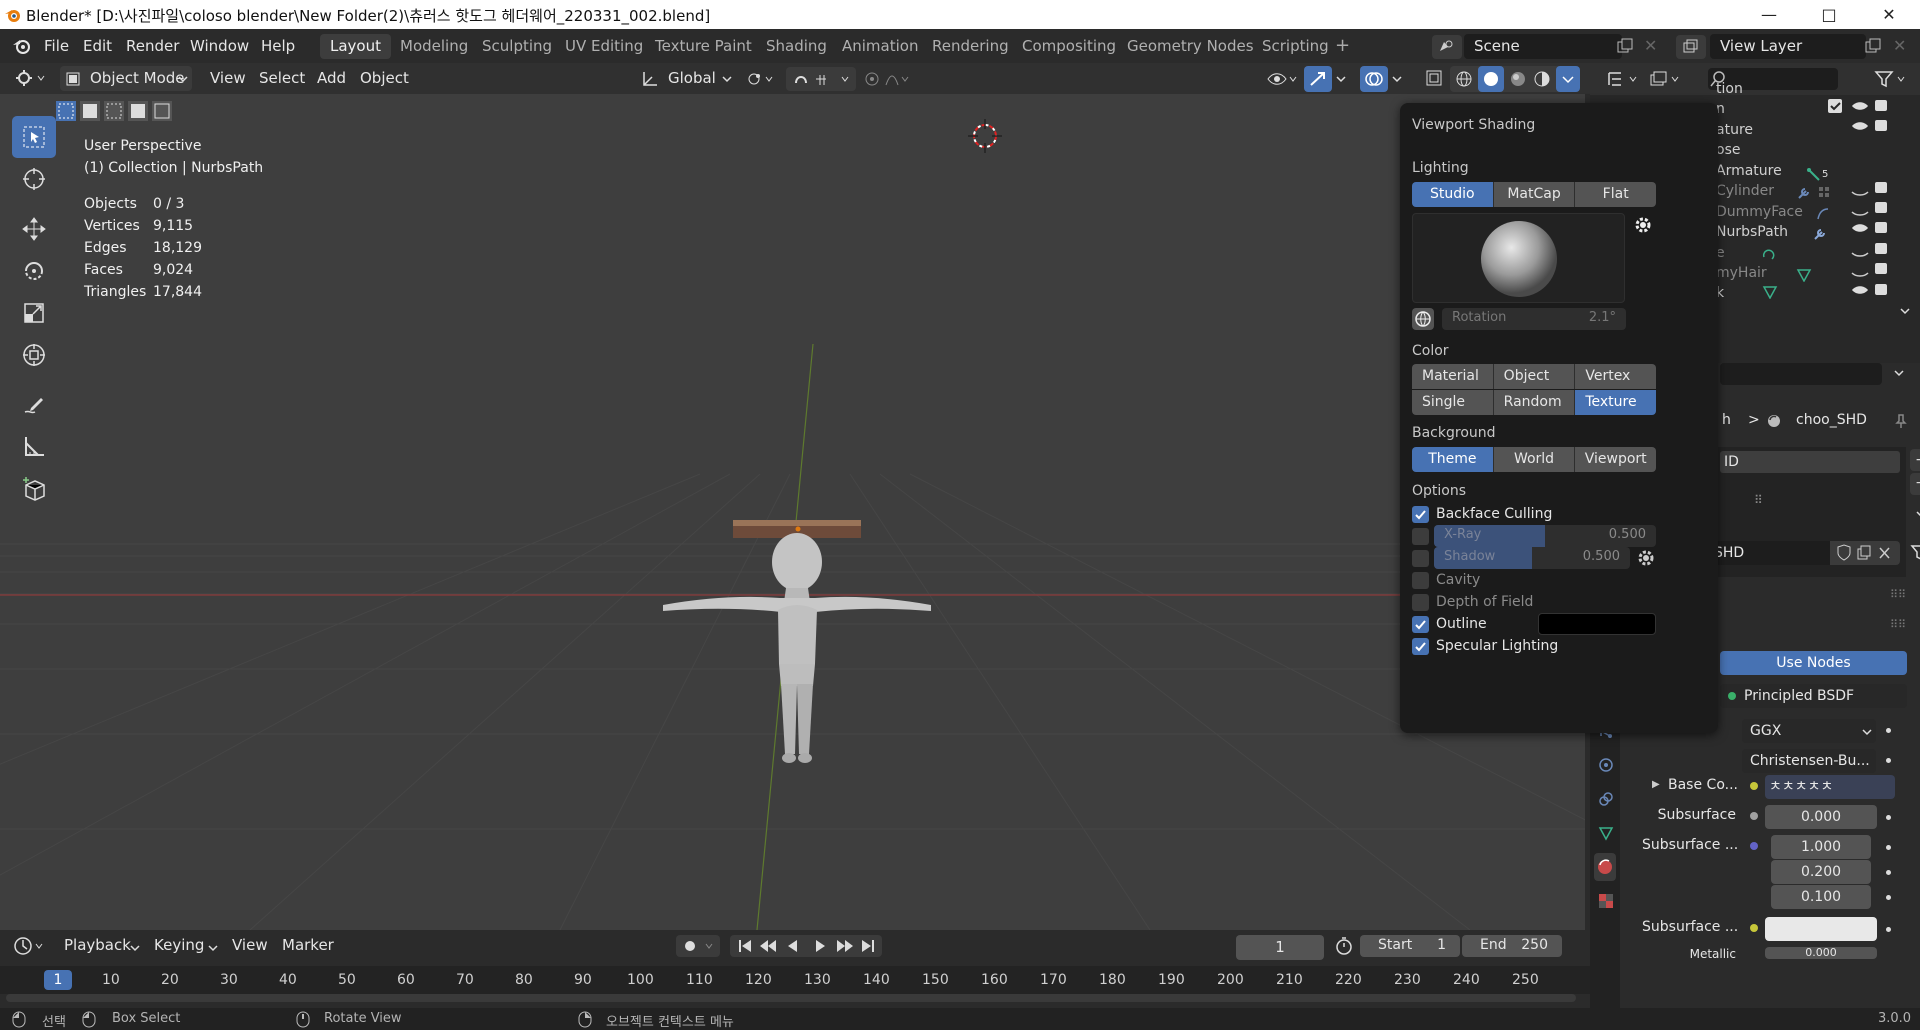  I want to click on menu-timeline-view: View, so click(250, 945).